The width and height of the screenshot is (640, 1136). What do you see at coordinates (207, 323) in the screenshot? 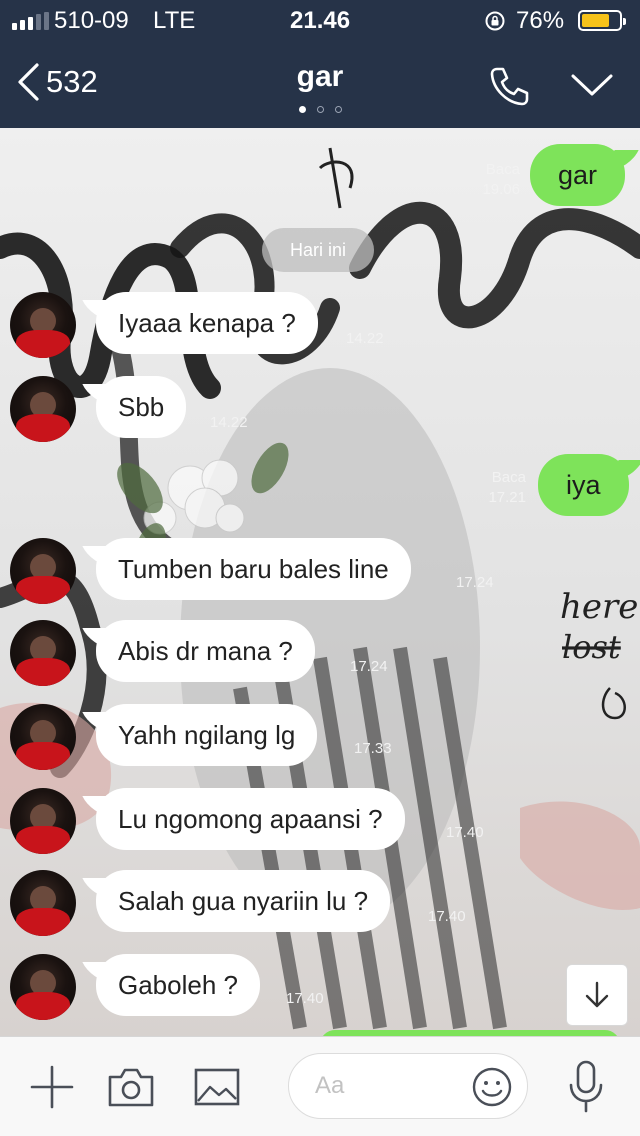
I see `message-bubble-incoming: Iyaaa kenapa ?` at bounding box center [207, 323].